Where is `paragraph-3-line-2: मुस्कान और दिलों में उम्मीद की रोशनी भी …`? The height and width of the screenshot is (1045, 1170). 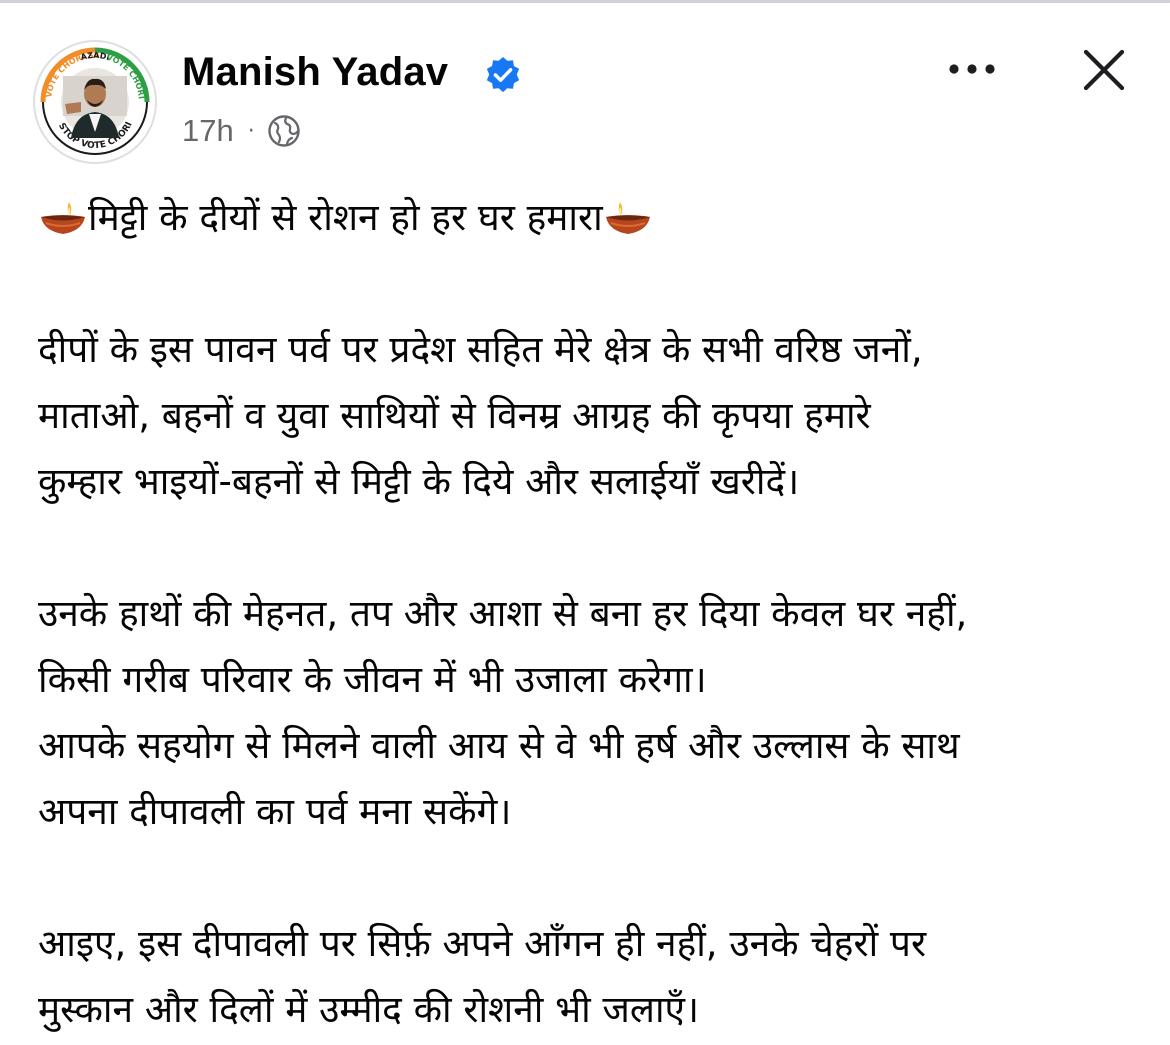 paragraph-3-line-2: मुस्कान और दिलों में उम्मीद की रोशनी भी … is located at coordinates (369, 1009).